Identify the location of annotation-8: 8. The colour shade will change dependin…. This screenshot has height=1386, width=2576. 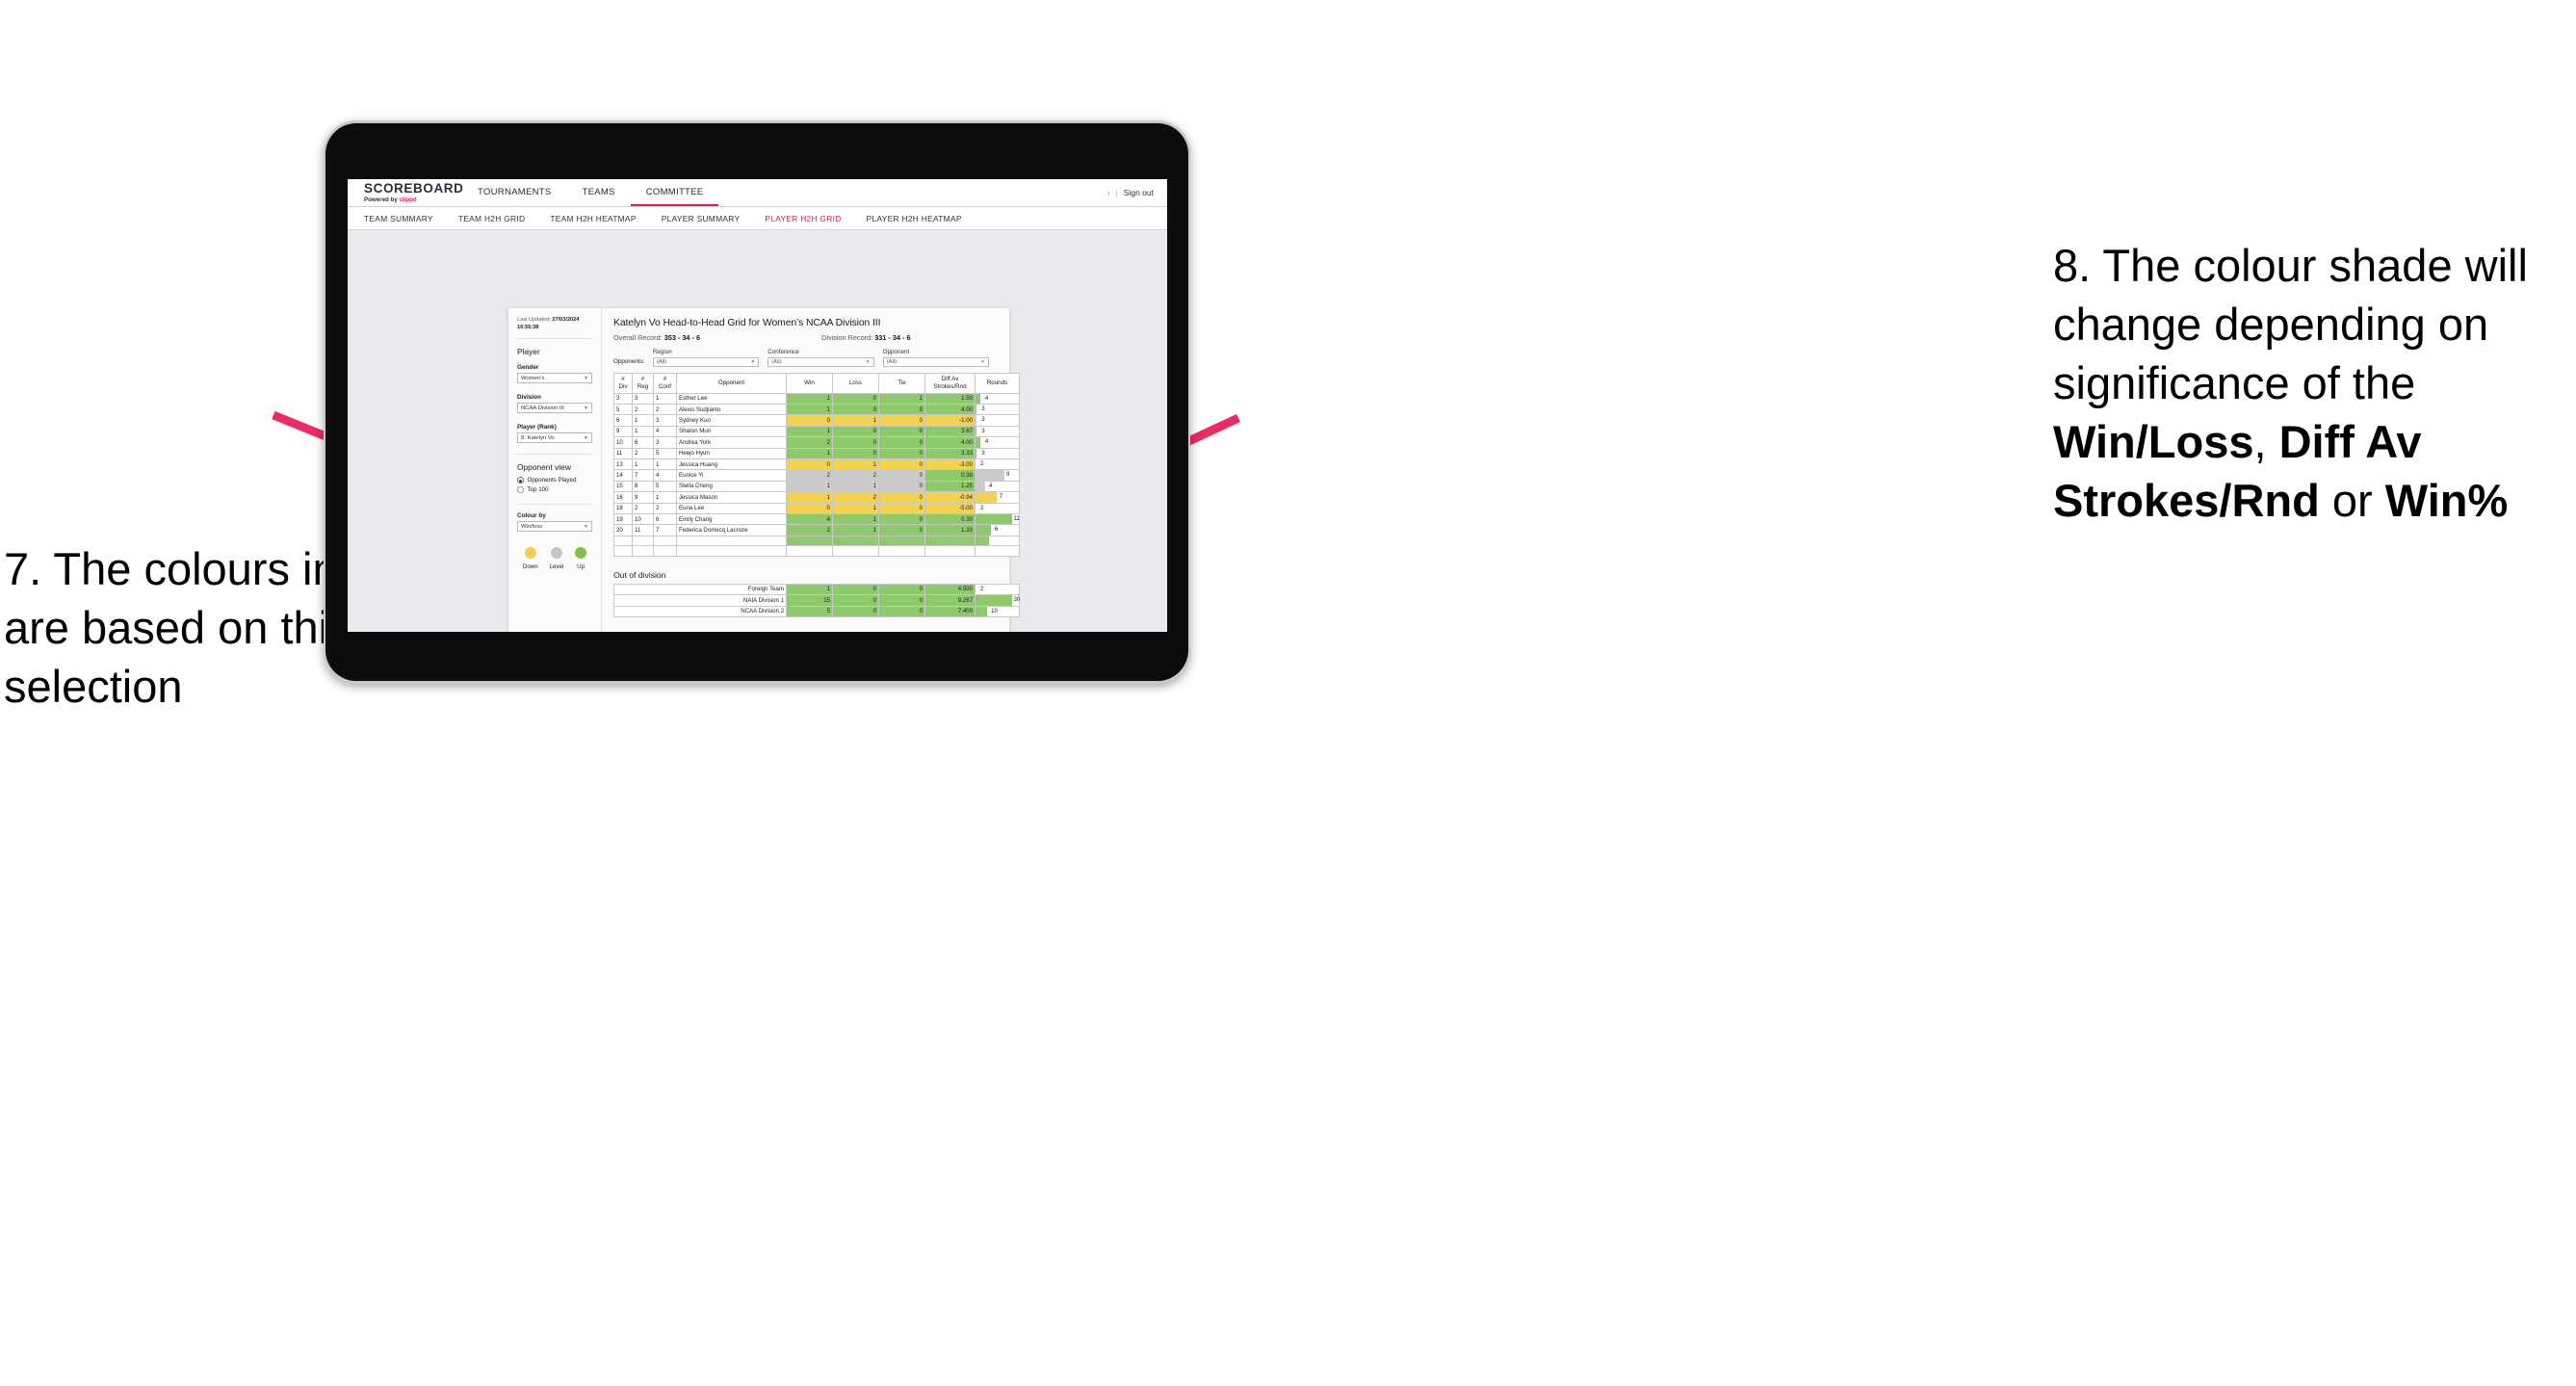
(2313, 383).